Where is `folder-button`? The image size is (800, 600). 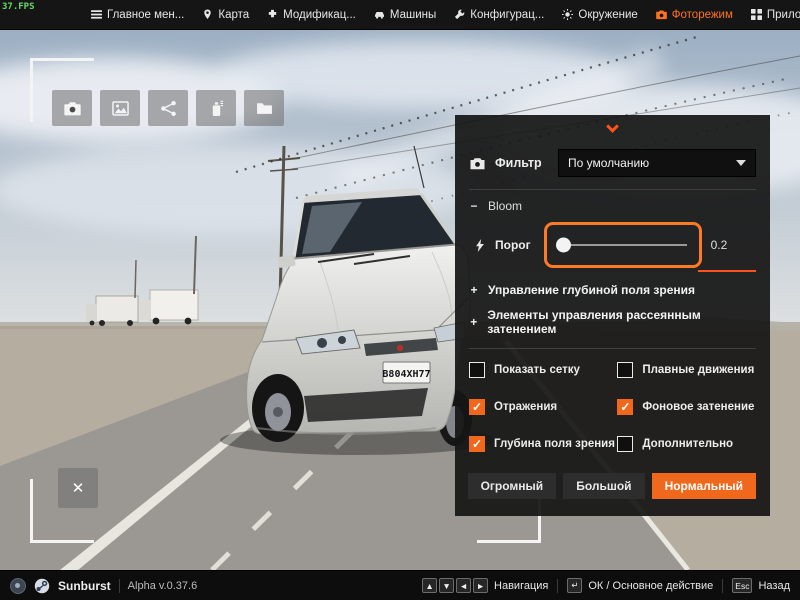
folder-button is located at coordinates (264, 108).